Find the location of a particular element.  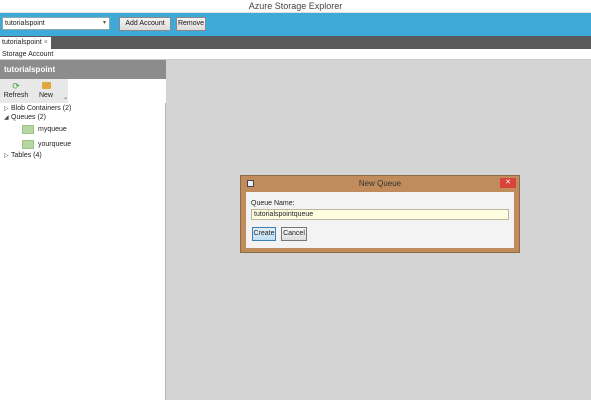

account-select: tutorialspoint ▾ is located at coordinates (56, 23).